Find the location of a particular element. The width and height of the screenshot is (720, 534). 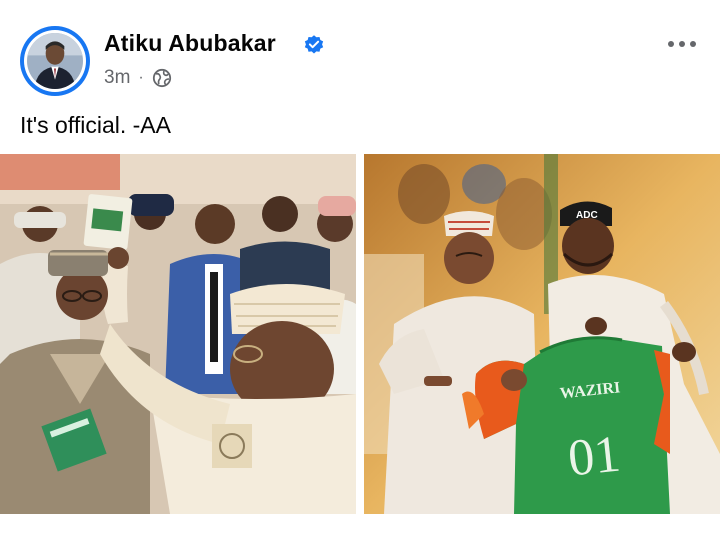

avatar-ring is located at coordinates (55, 61).